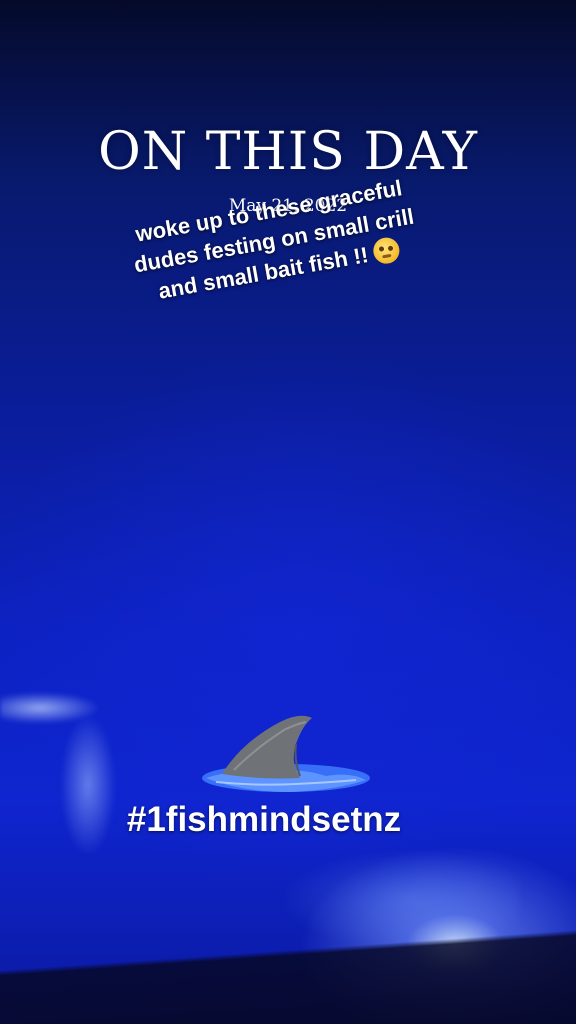 This screenshot has width=576, height=1024. I want to click on story-hashtag: #1fishmindsetnz, so click(264, 819).